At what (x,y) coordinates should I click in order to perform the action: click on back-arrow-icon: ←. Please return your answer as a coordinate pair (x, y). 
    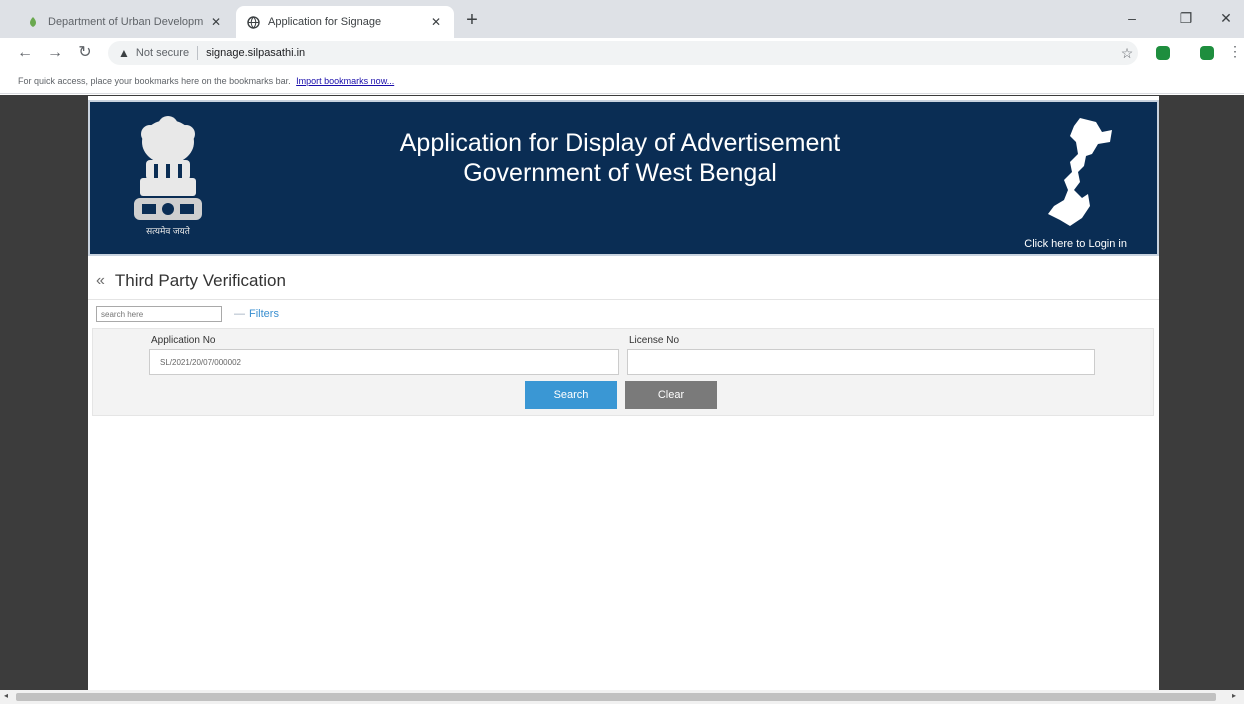
    Looking at the image, I should click on (25, 53).